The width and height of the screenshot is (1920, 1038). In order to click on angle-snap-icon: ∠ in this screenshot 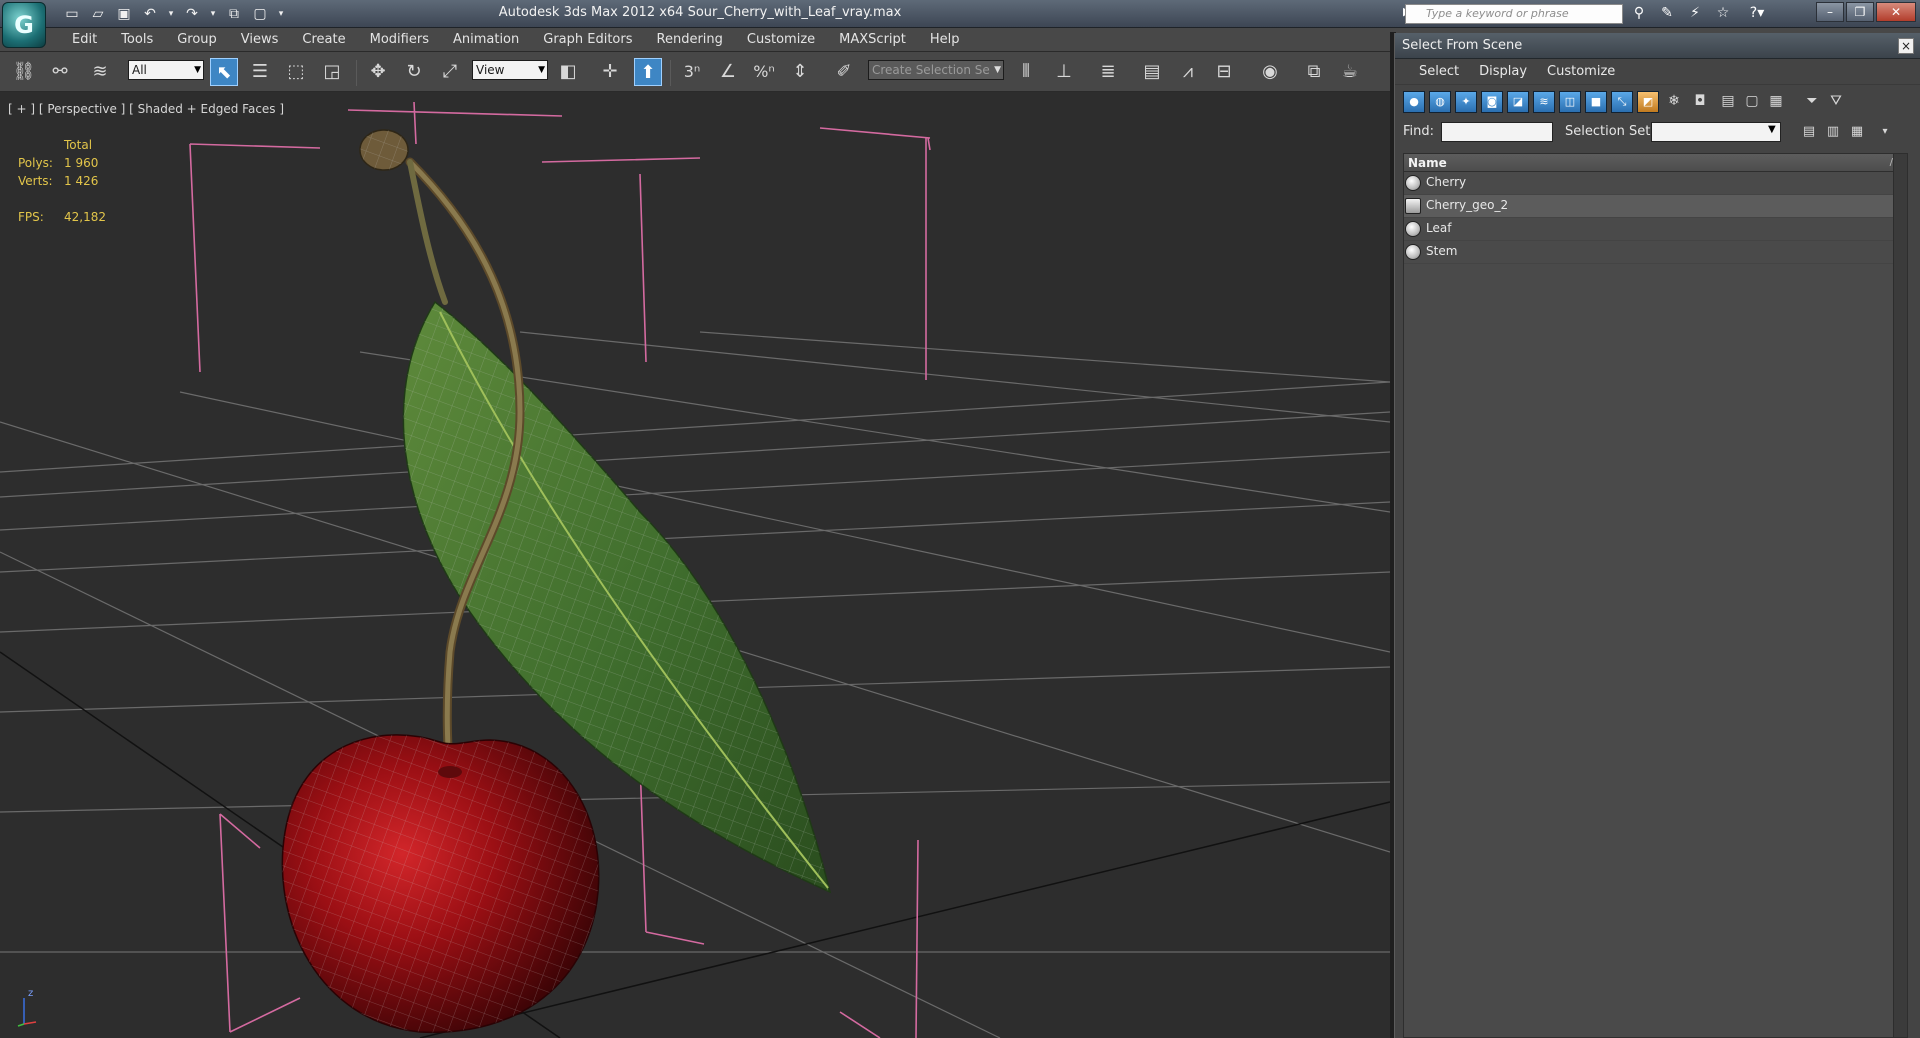, I will do `click(728, 72)`.